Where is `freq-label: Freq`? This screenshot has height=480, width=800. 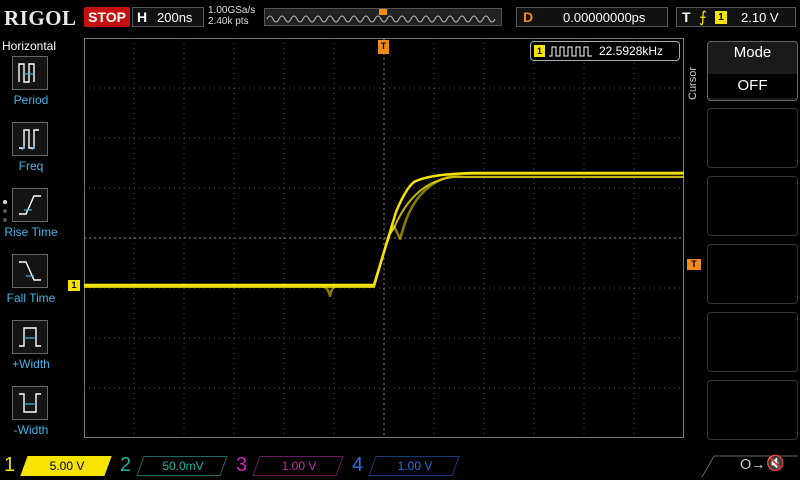 freq-label: Freq is located at coordinates (31, 166).